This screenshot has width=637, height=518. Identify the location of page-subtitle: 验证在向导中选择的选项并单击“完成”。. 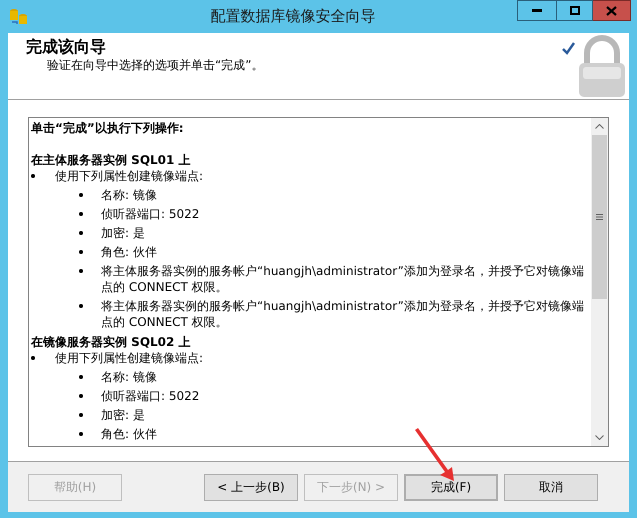
(155, 65).